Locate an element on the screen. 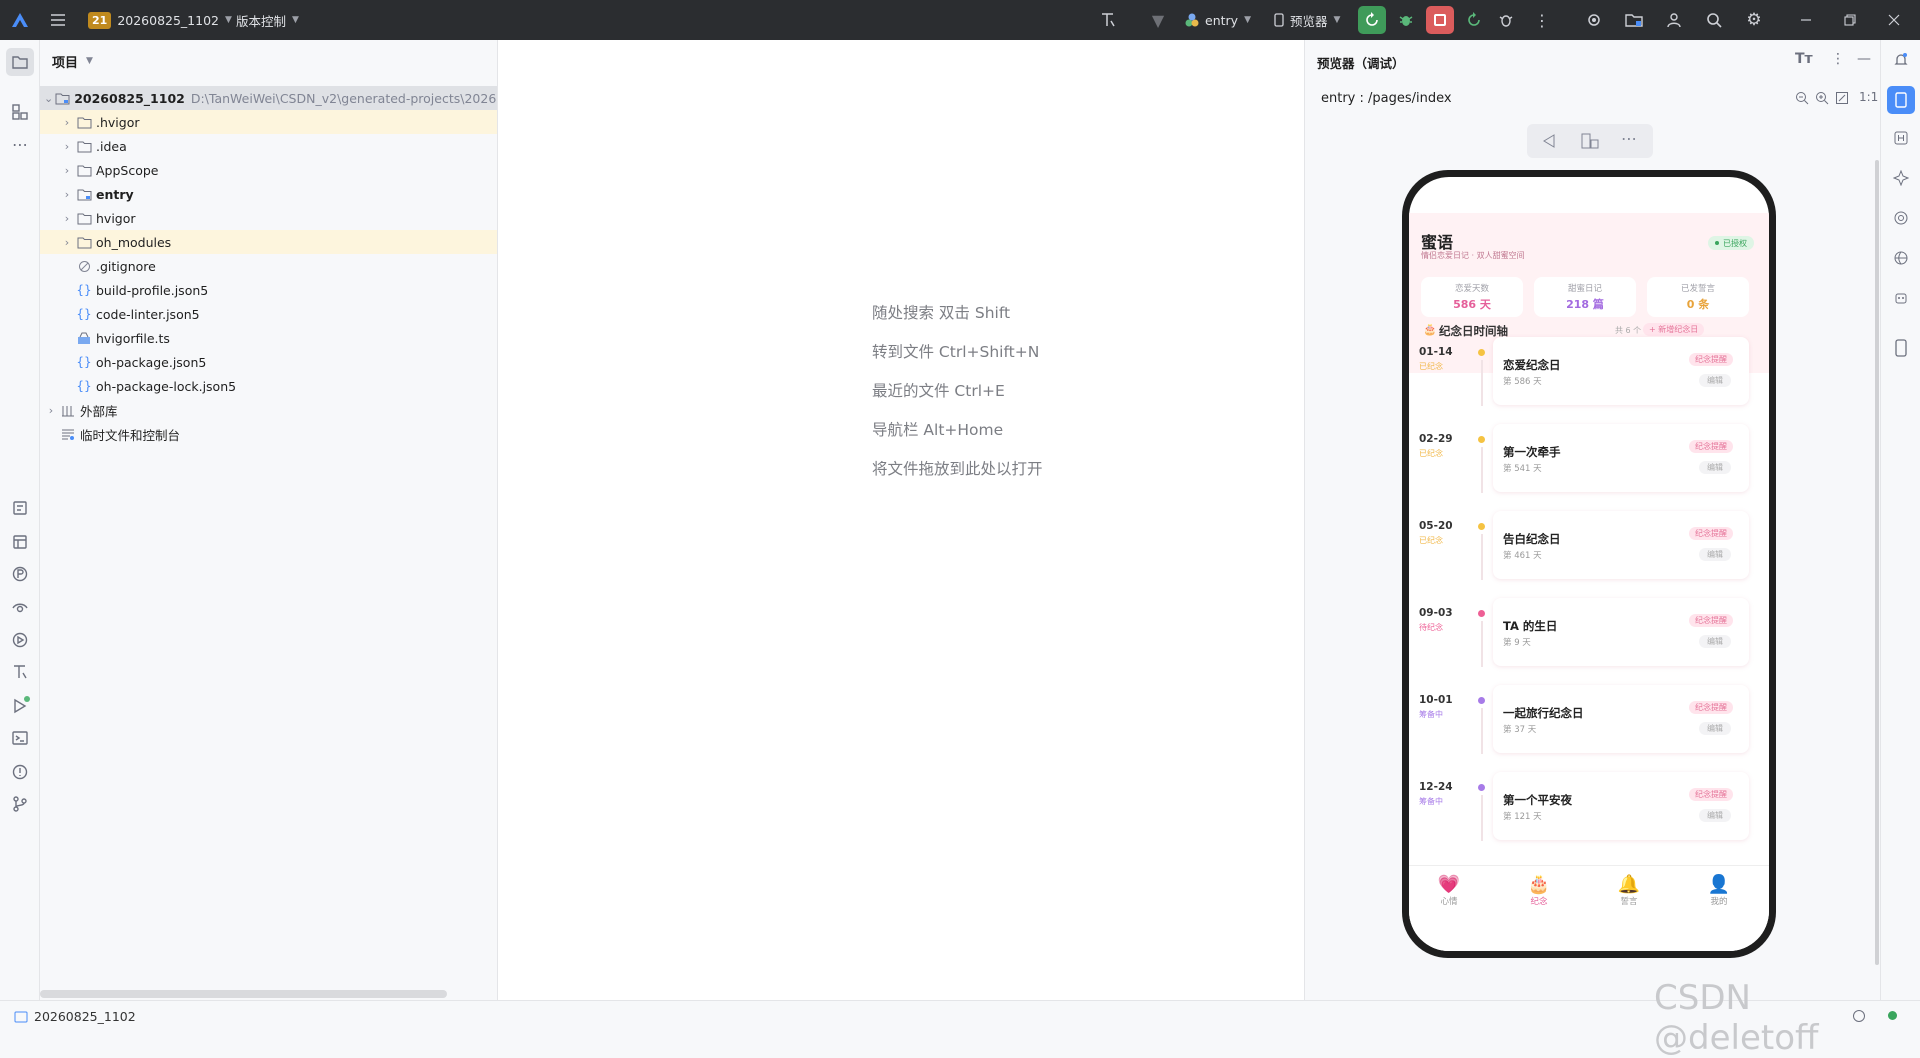 This screenshot has height=1058, width=1920. tree-item: › entry is located at coordinates (268, 194).